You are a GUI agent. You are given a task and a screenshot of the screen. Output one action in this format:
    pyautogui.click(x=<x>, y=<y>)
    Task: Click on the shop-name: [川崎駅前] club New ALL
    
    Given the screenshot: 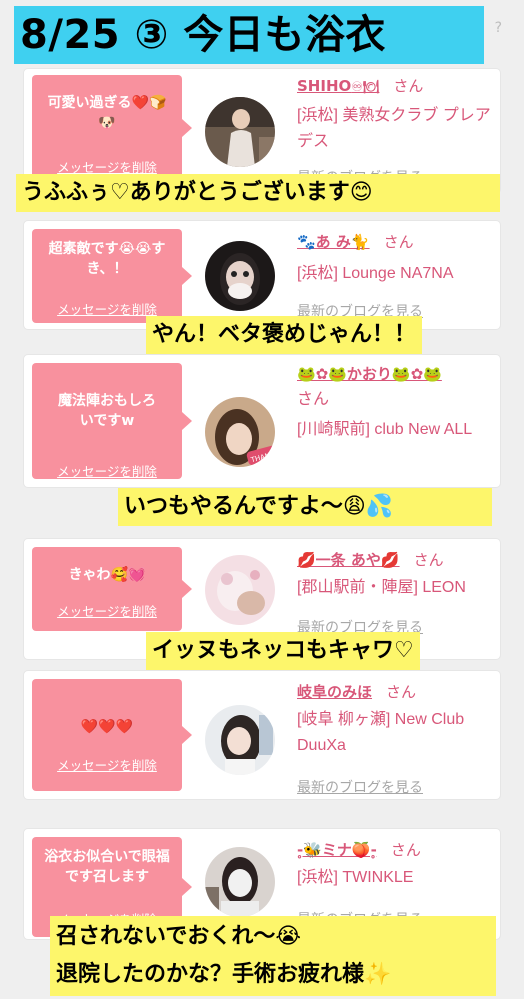 What is the action you would take?
    pyautogui.click(x=385, y=429)
    